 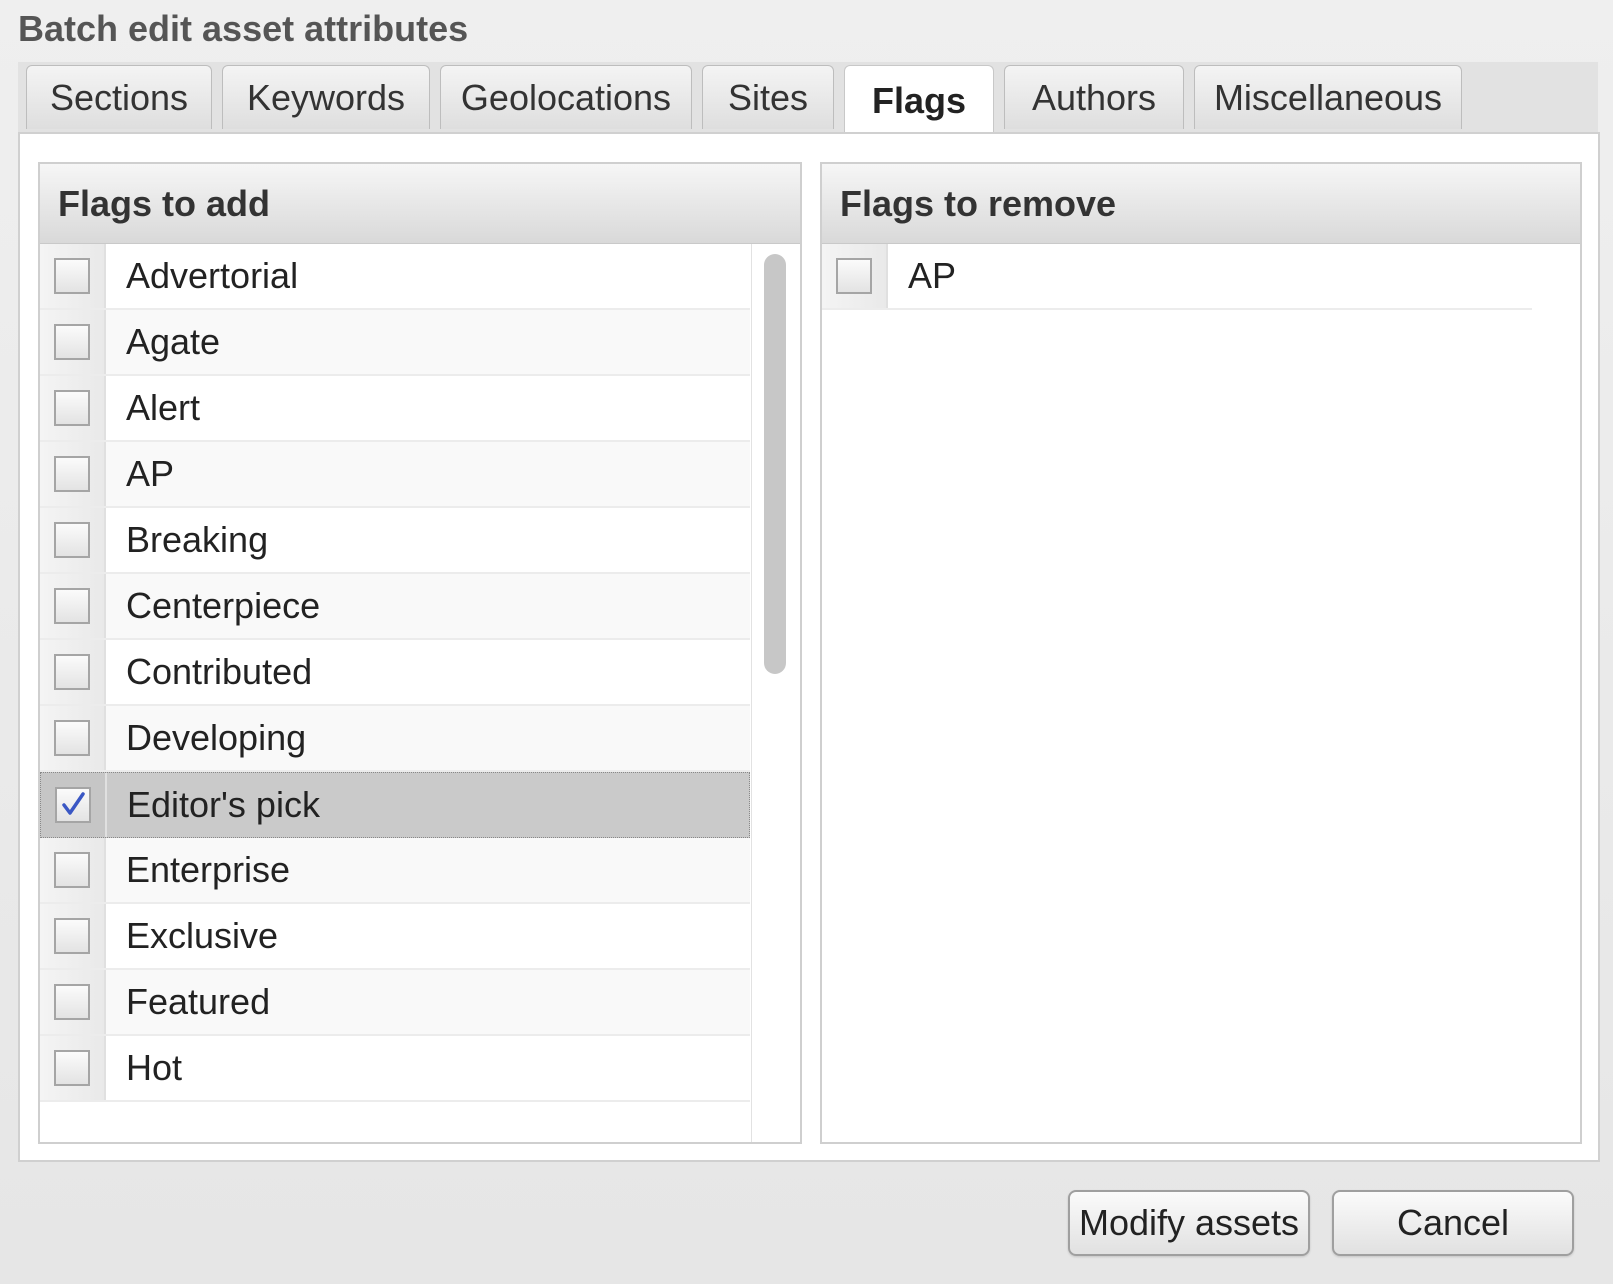 I want to click on flags-to-remove-list: AP, so click(x=1177, y=277).